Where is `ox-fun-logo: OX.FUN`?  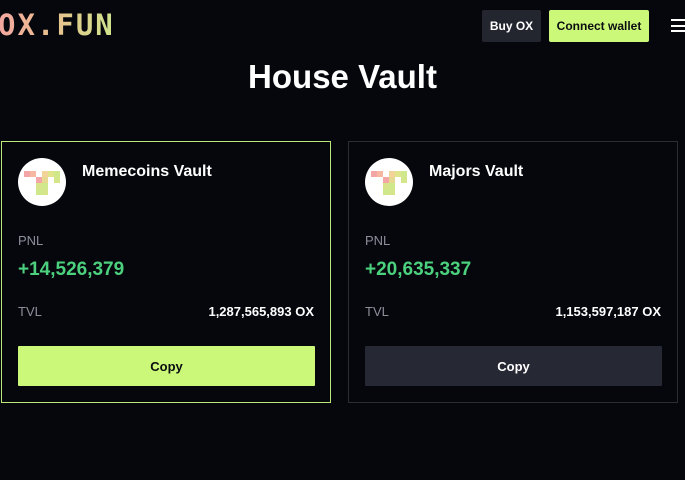 ox-fun-logo: OX.FUN is located at coordinates (57, 25).